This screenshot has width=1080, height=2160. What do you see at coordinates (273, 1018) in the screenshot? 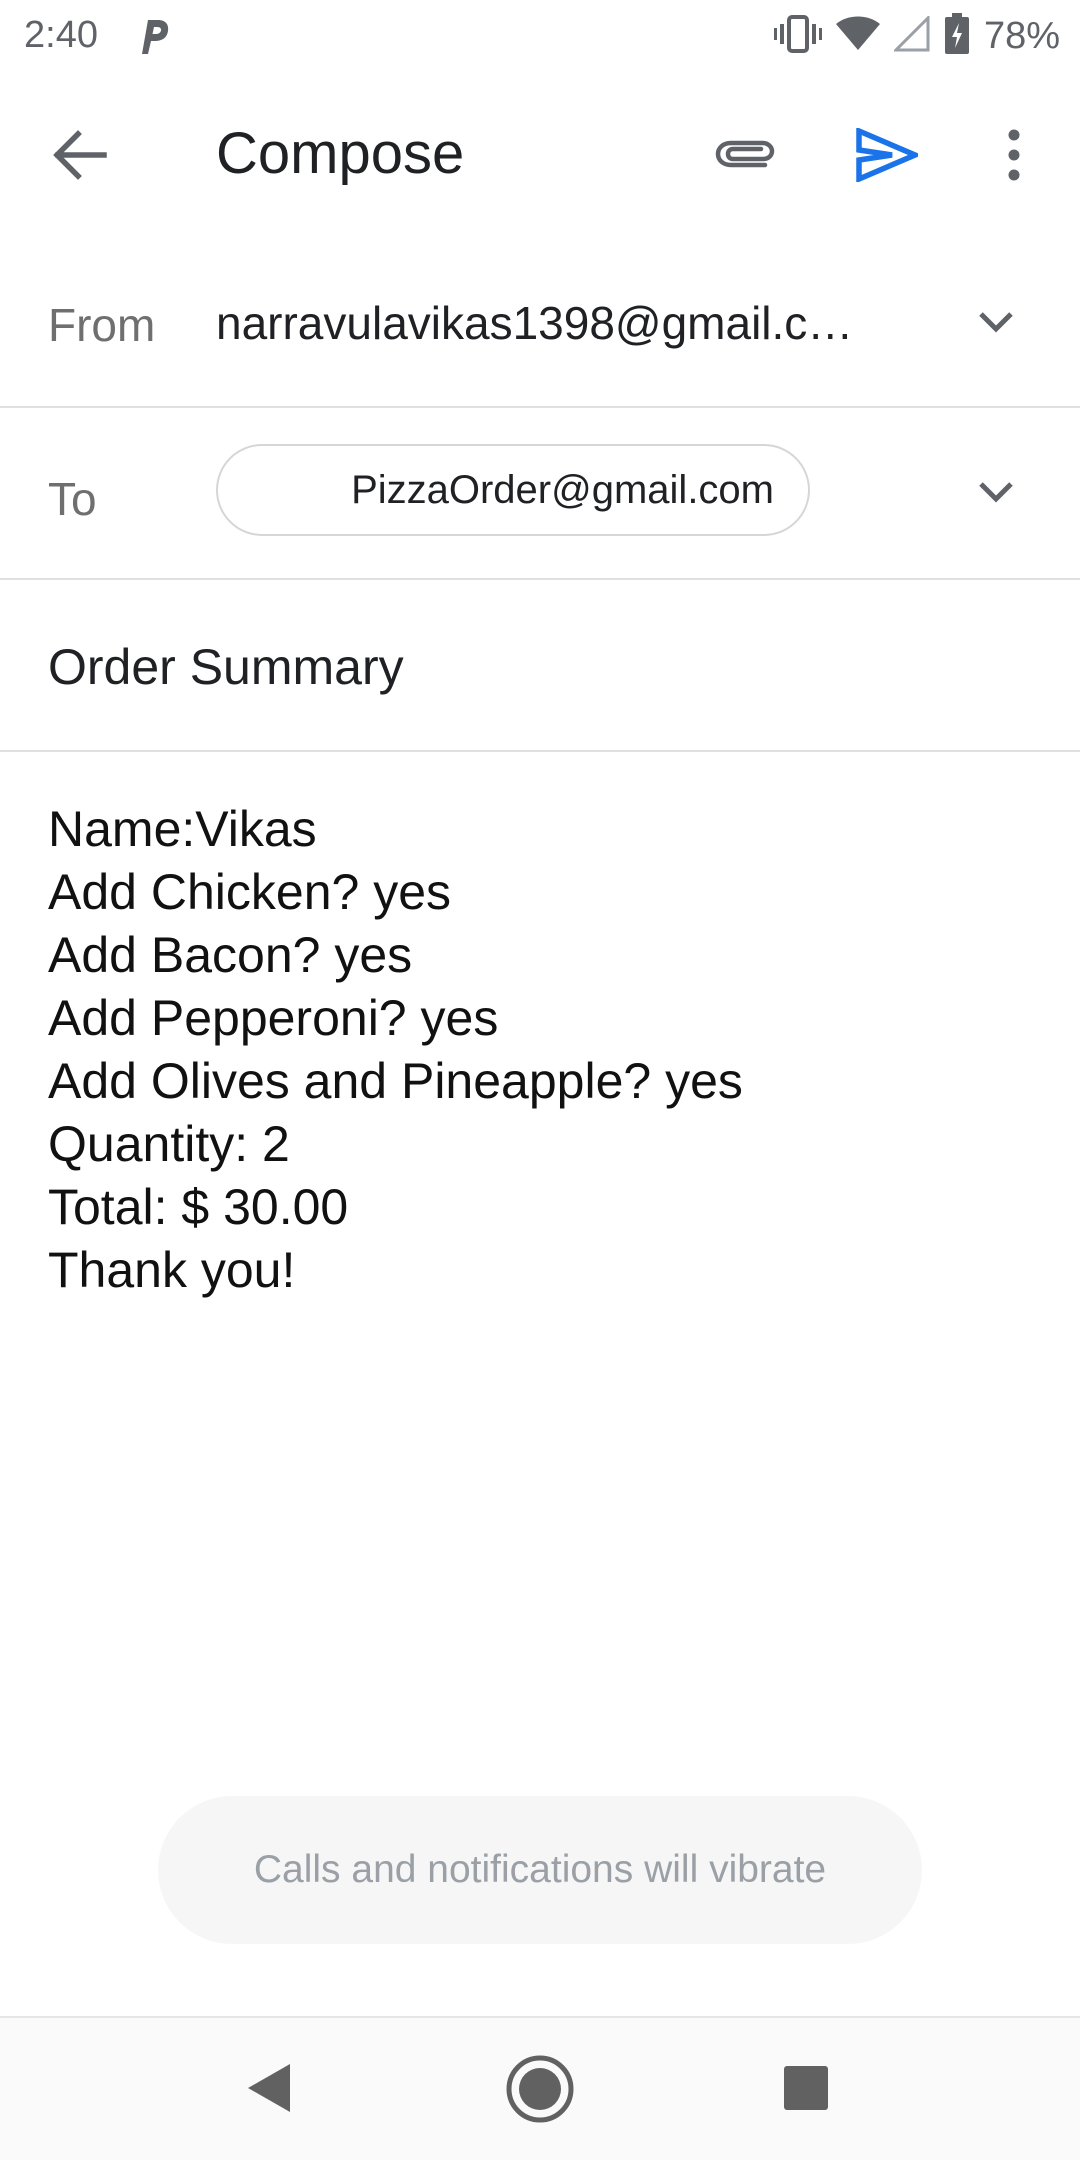
I see `body-line: Add Pepperoni? yes` at bounding box center [273, 1018].